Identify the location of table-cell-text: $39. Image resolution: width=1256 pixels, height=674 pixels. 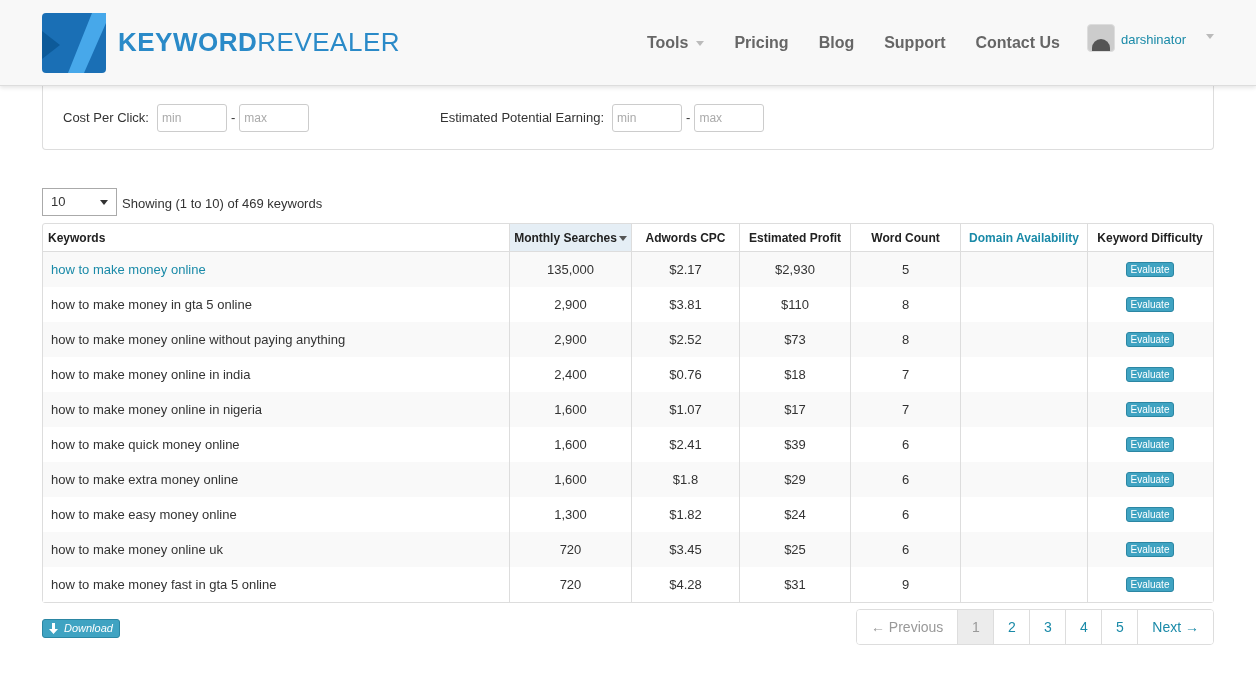
(795, 444).